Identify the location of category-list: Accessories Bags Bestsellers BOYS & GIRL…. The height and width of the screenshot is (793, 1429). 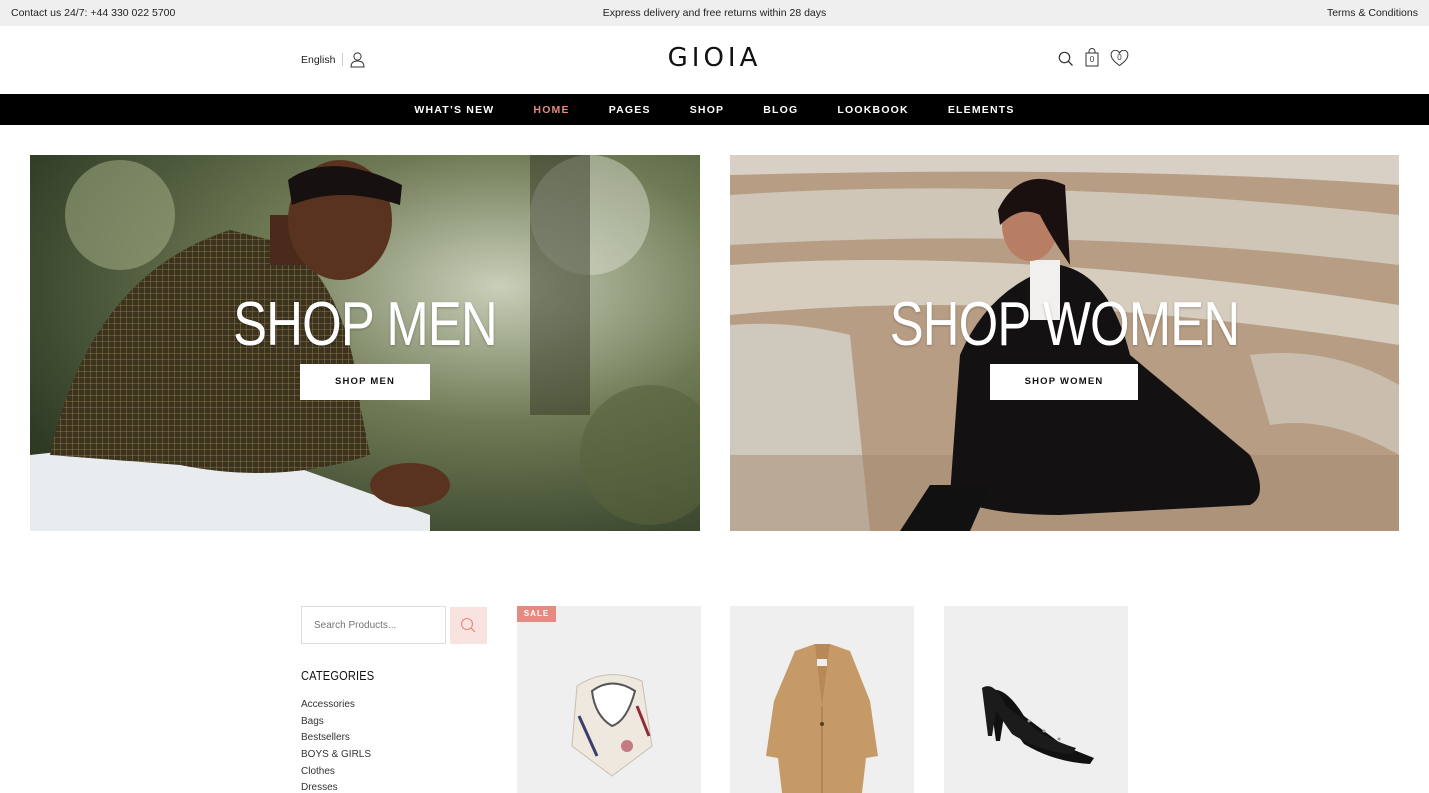
(336, 746).